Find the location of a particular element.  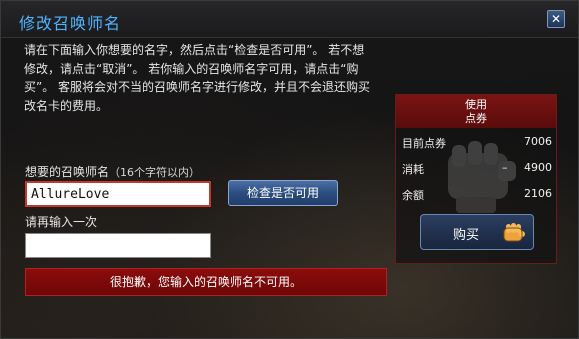

close-icon: ✕ is located at coordinates (556, 19).